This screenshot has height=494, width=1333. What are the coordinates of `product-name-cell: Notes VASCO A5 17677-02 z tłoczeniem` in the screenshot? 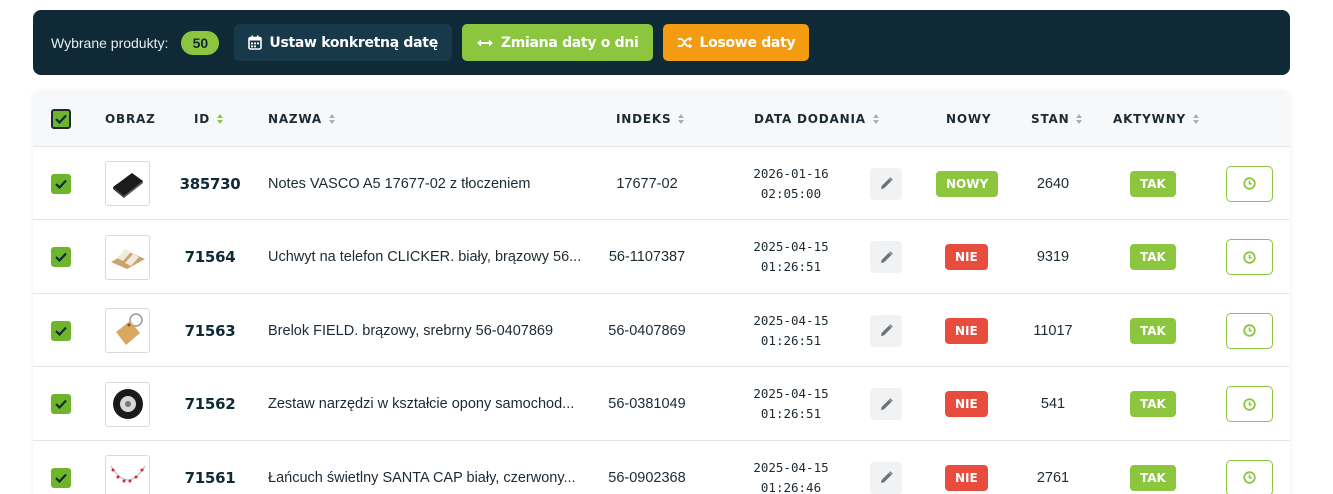 It's located at (399, 183).